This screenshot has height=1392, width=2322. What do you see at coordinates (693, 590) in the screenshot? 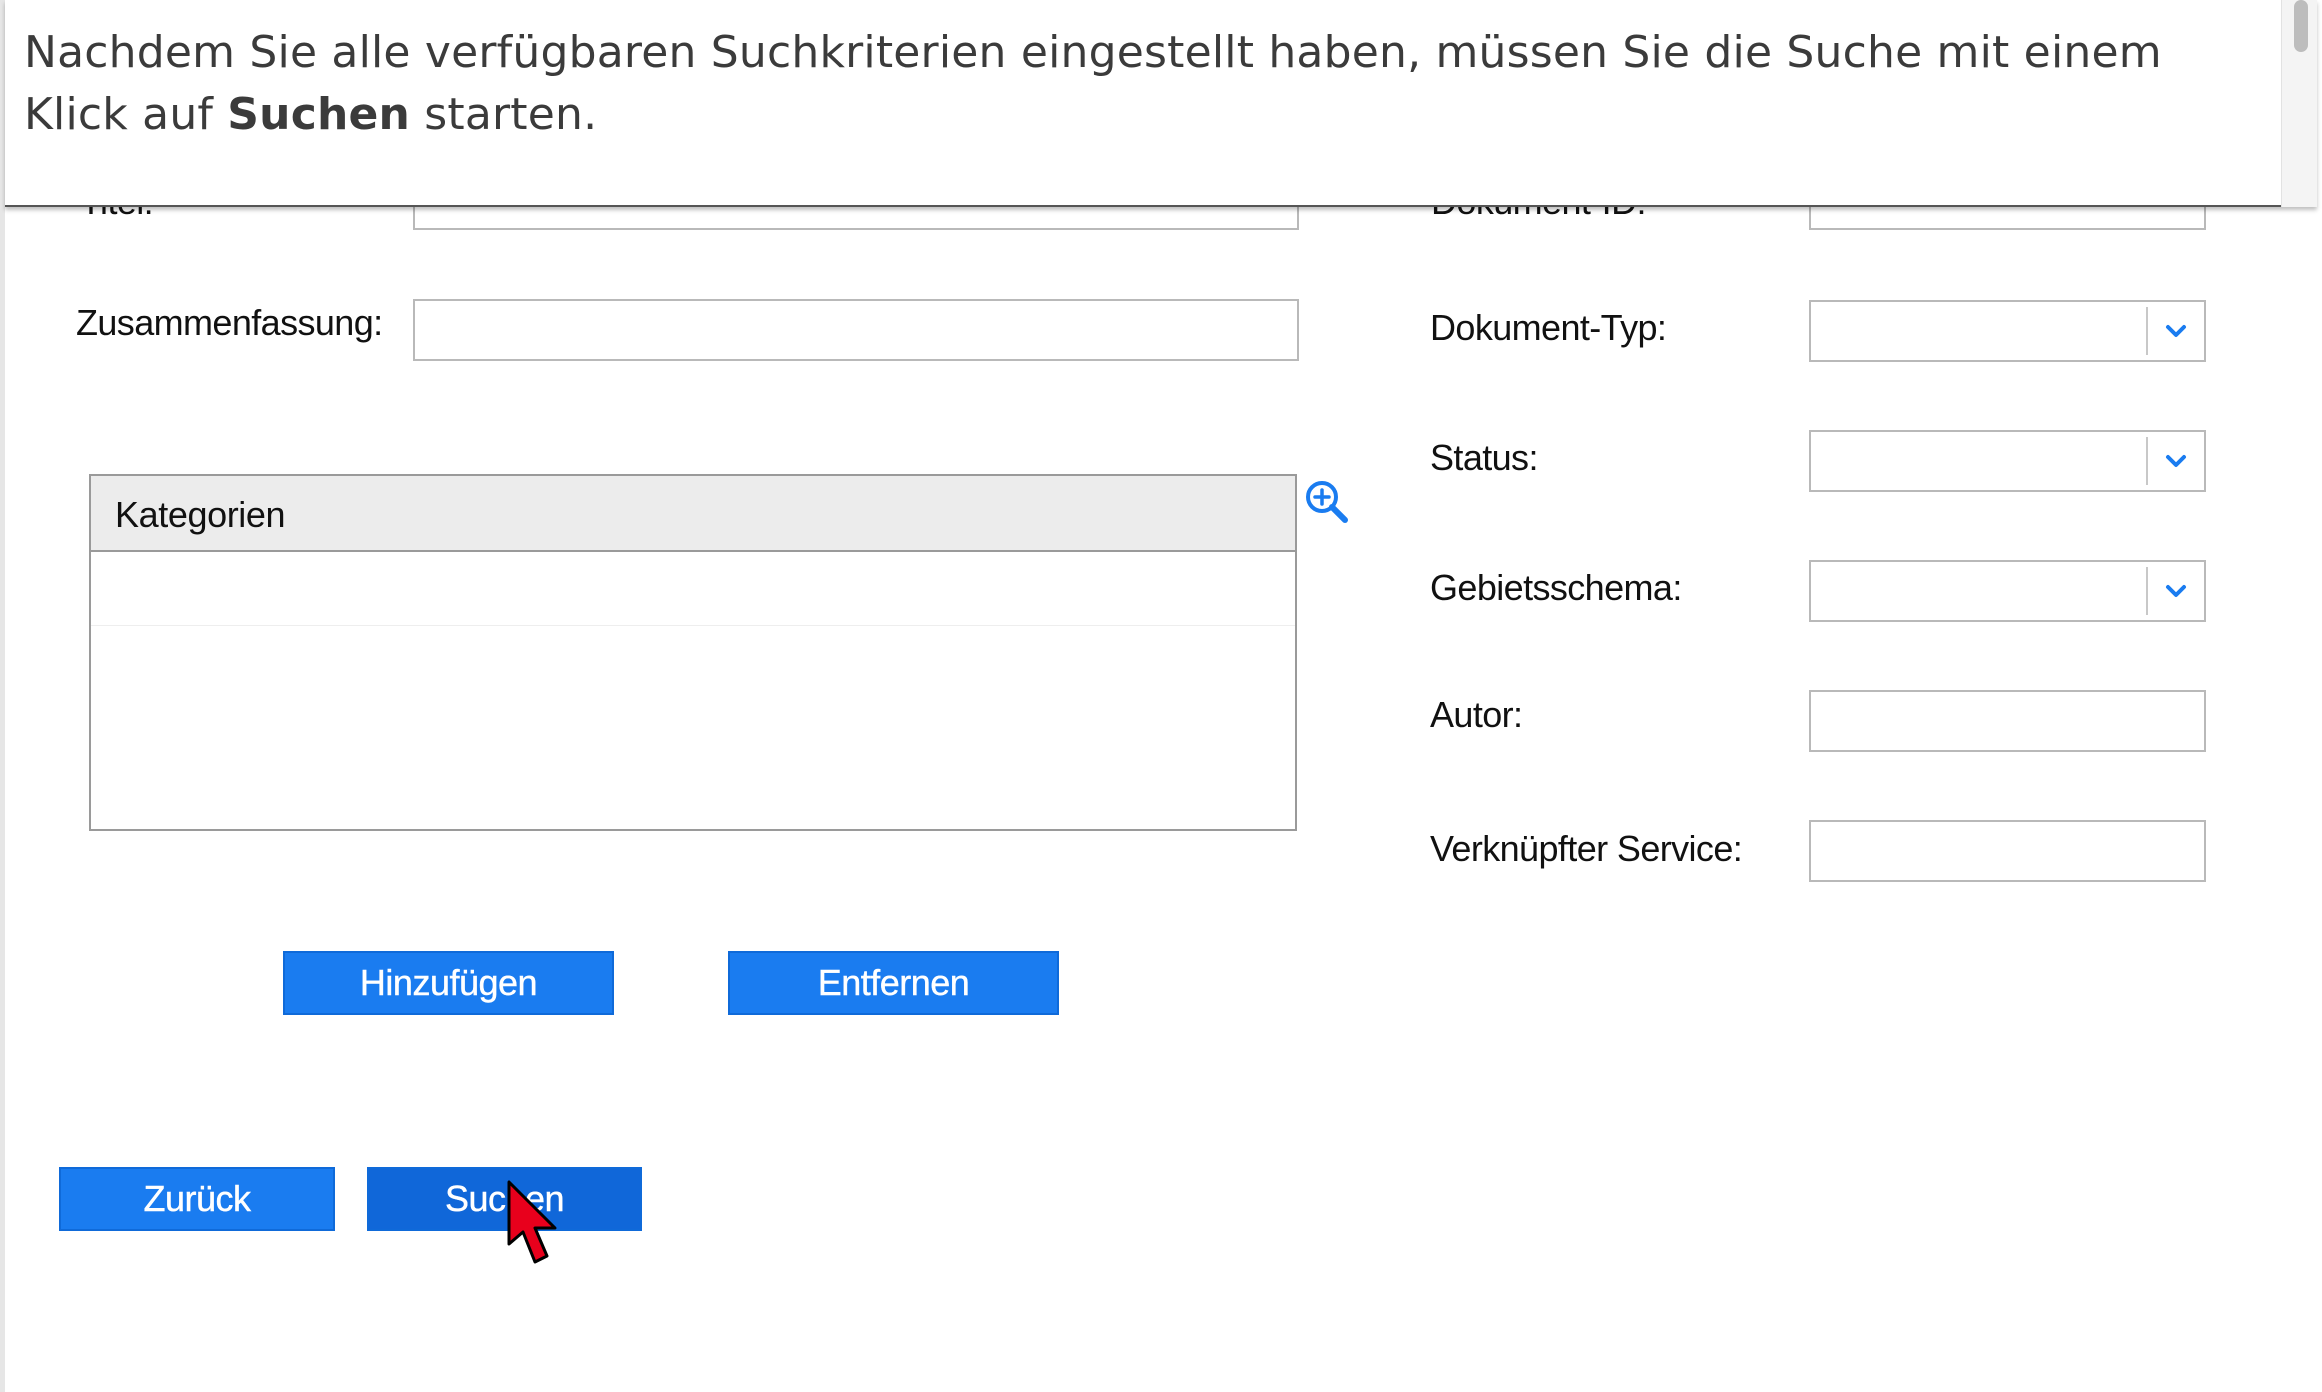
I see `table-row` at bounding box center [693, 590].